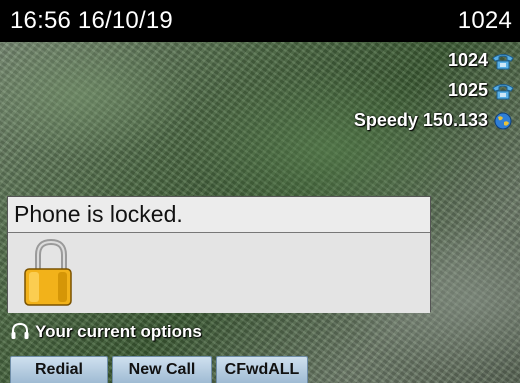  I want to click on globe-icon, so click(503, 120).